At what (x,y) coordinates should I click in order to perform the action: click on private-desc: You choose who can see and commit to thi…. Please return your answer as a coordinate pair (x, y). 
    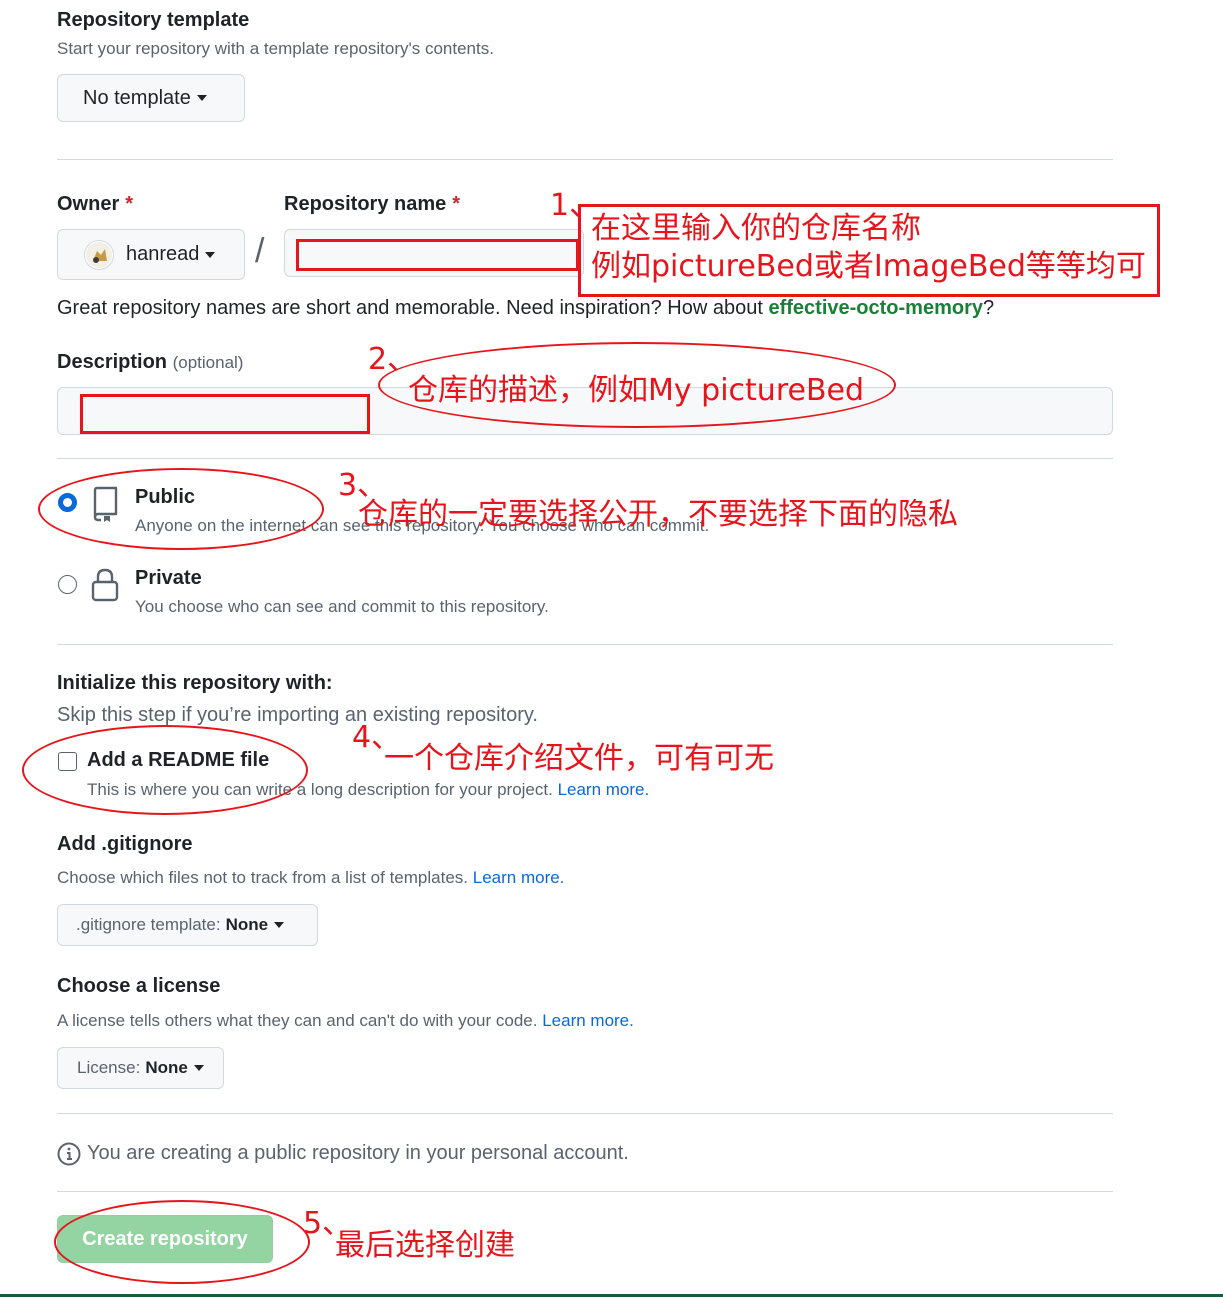
    Looking at the image, I should click on (342, 606).